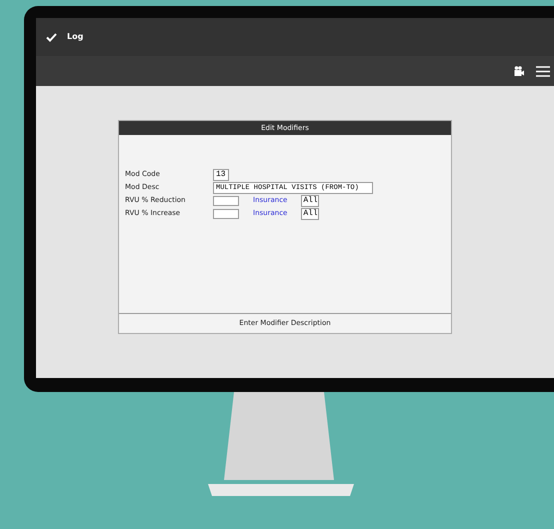  What do you see at coordinates (519, 71) in the screenshot?
I see `video-camera-icon` at bounding box center [519, 71].